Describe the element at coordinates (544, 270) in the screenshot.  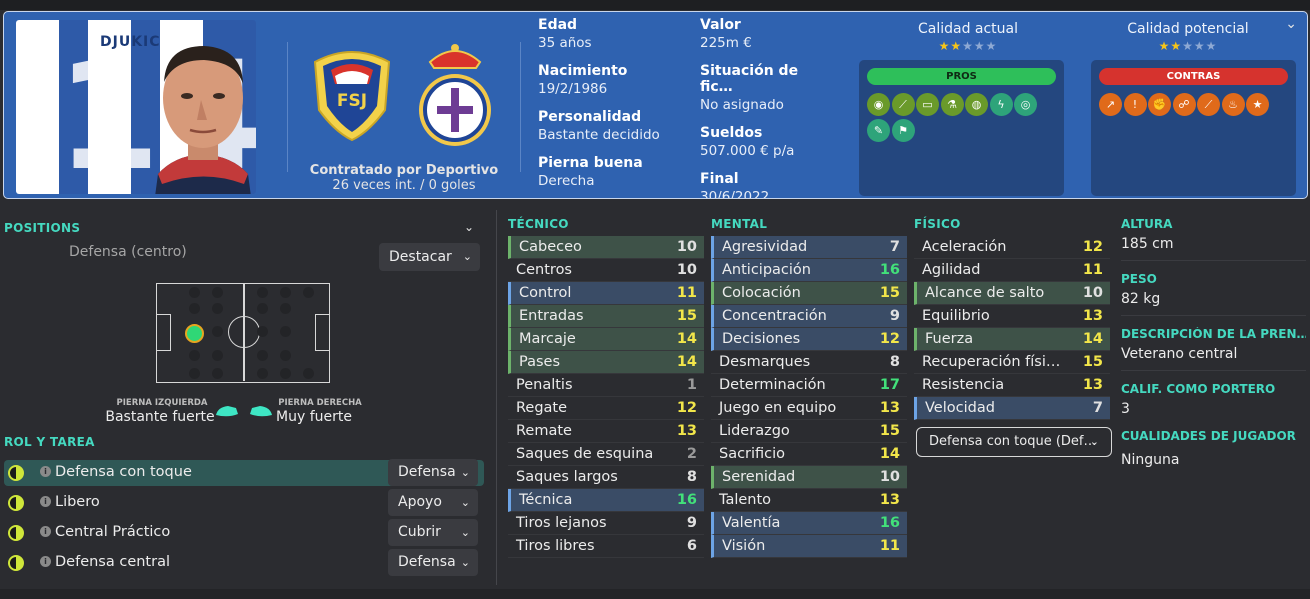
I see `attribute-name: Centros` at that location.